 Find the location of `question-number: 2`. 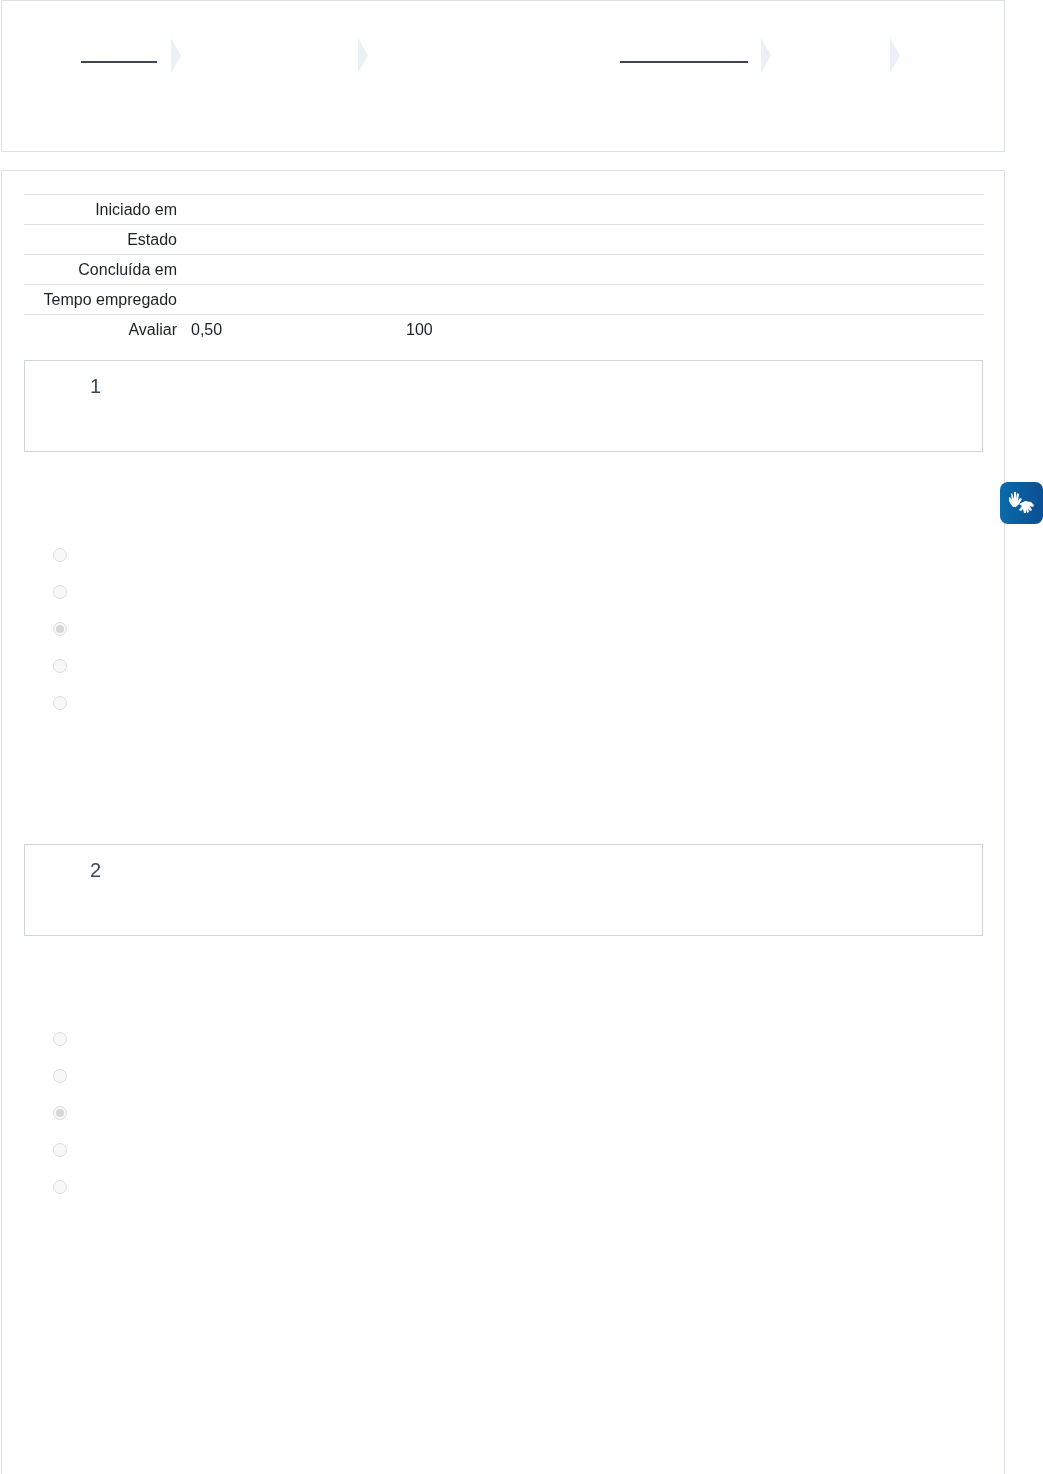

question-number: 2 is located at coordinates (96, 870).